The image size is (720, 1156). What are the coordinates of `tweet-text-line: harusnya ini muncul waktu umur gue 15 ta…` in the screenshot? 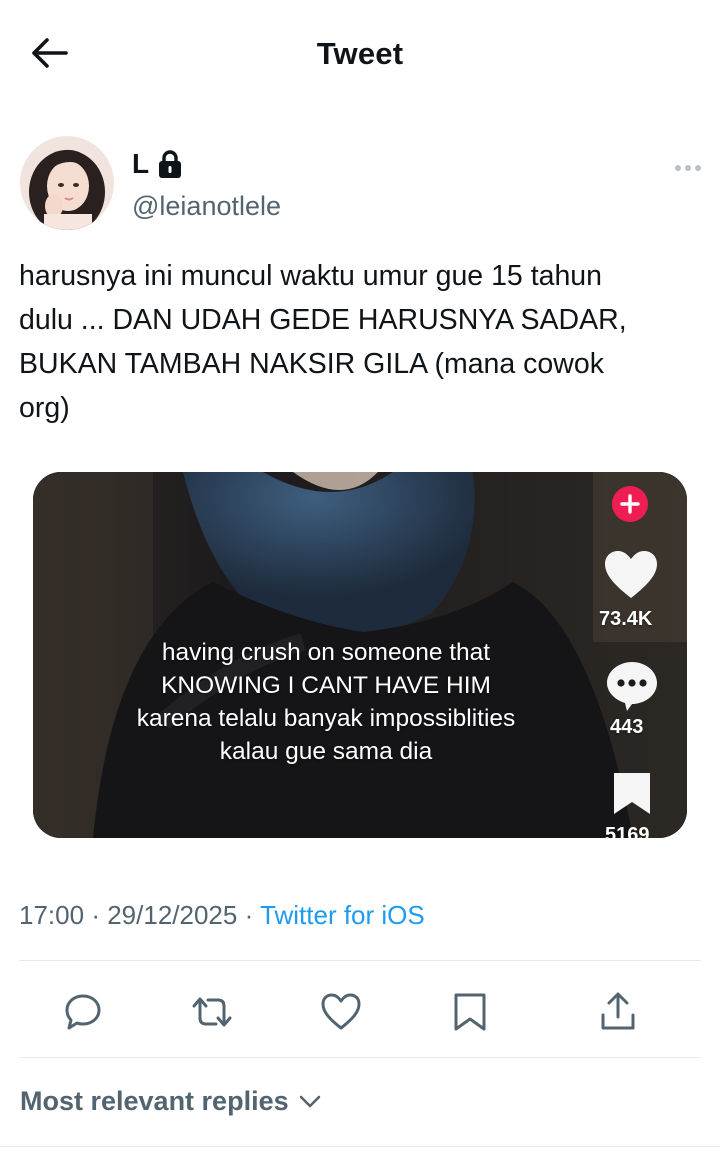 It's located at (311, 276).